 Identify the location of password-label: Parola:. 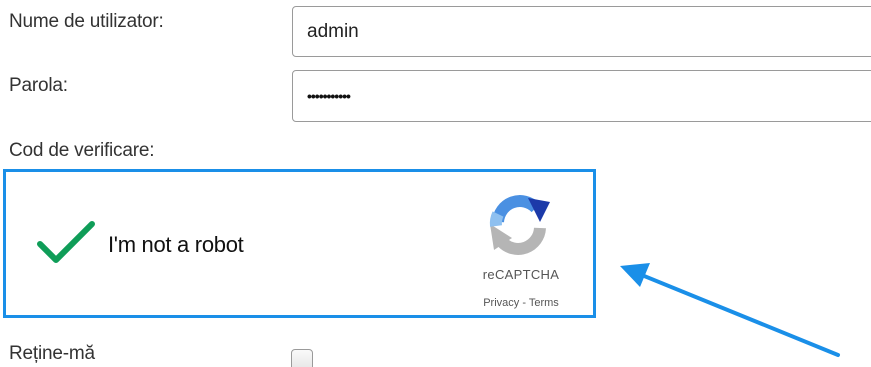
(38, 85).